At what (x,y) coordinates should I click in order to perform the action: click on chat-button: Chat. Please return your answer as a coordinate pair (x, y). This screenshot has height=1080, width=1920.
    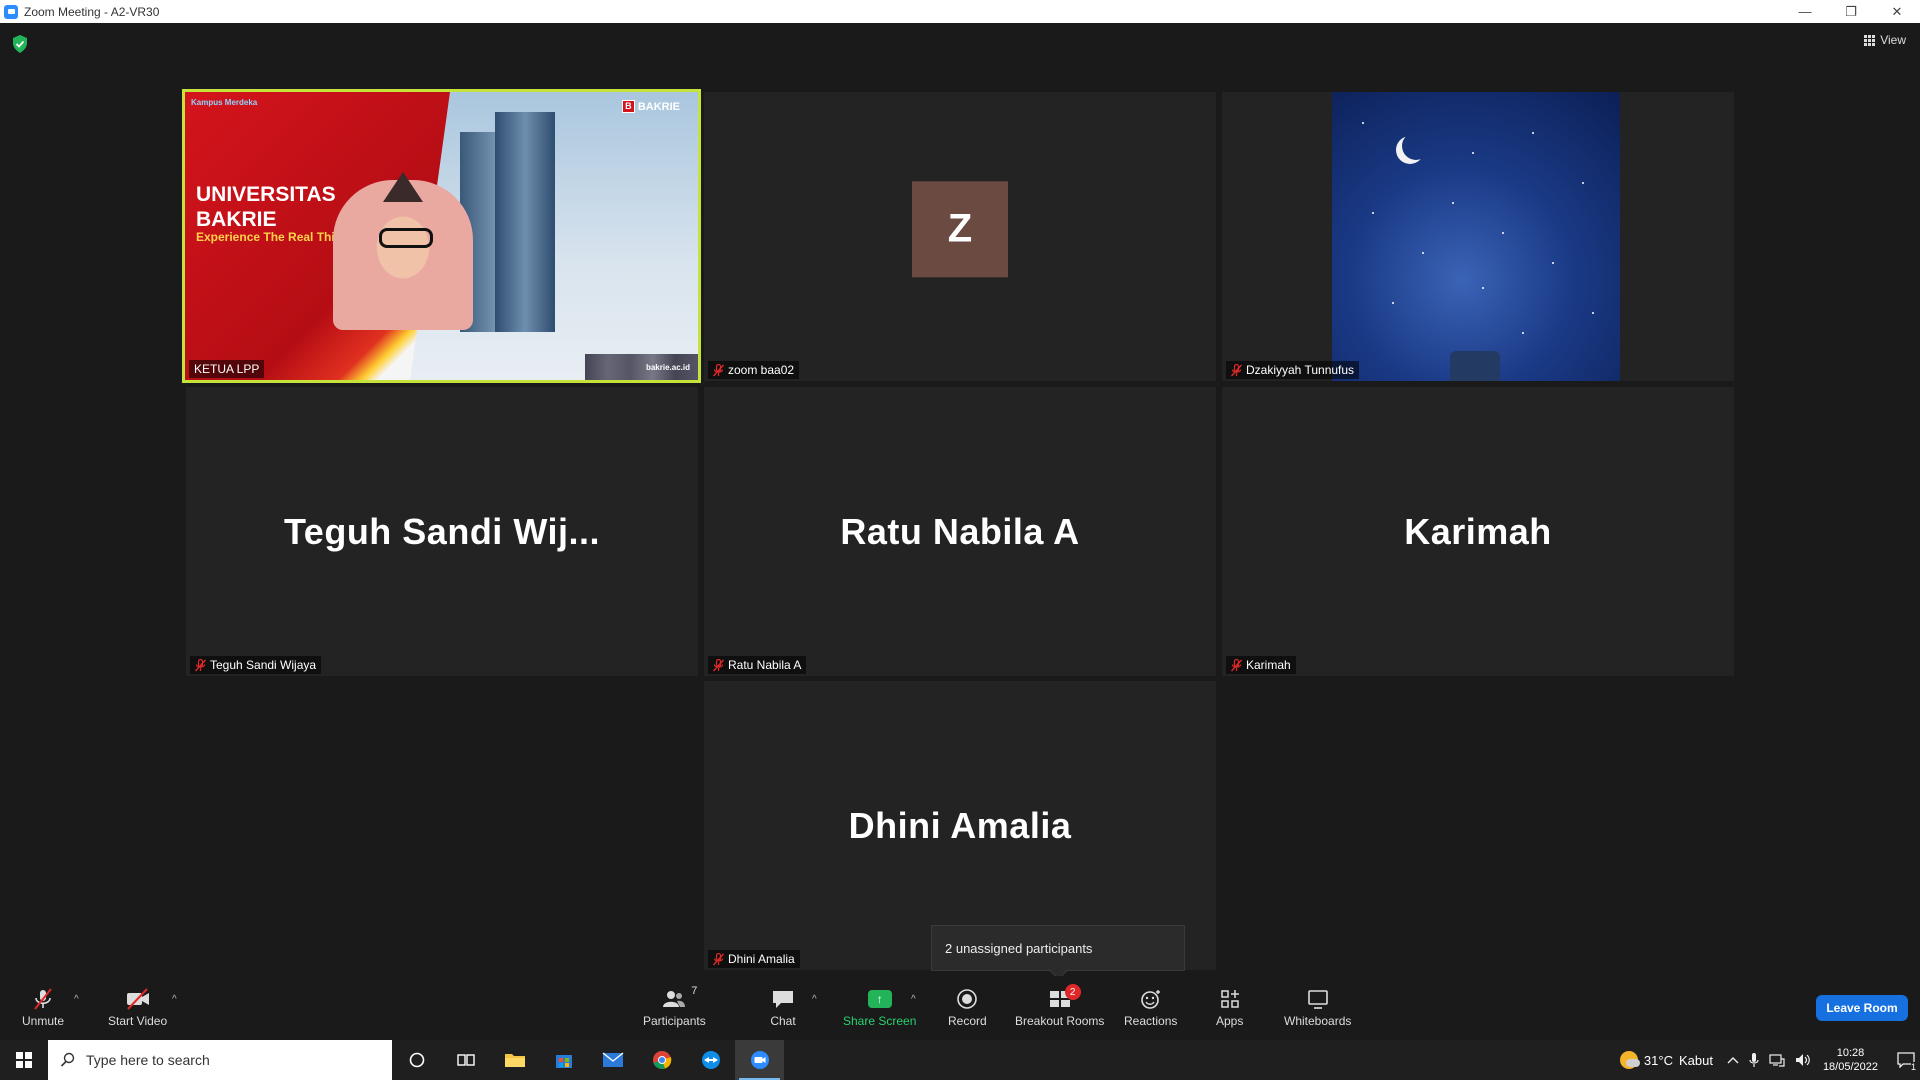
    Looking at the image, I should click on (783, 1008).